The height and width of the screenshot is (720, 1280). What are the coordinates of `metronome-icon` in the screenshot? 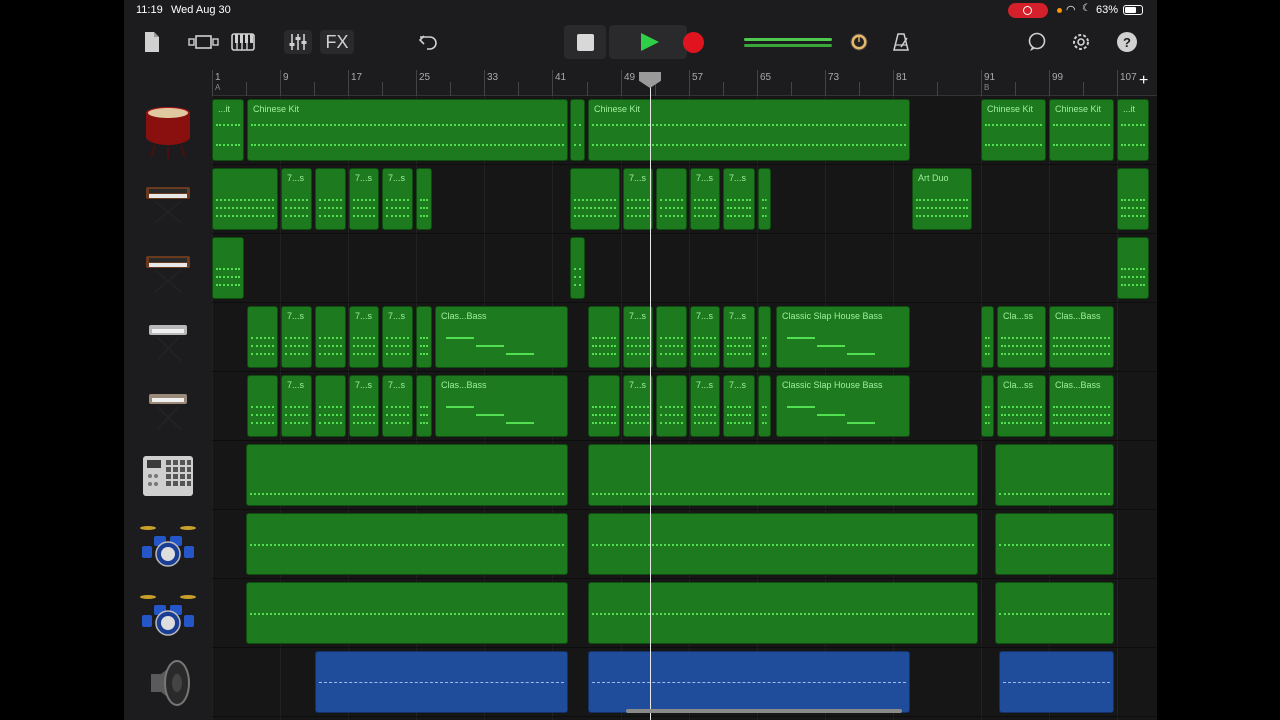 It's located at (901, 42).